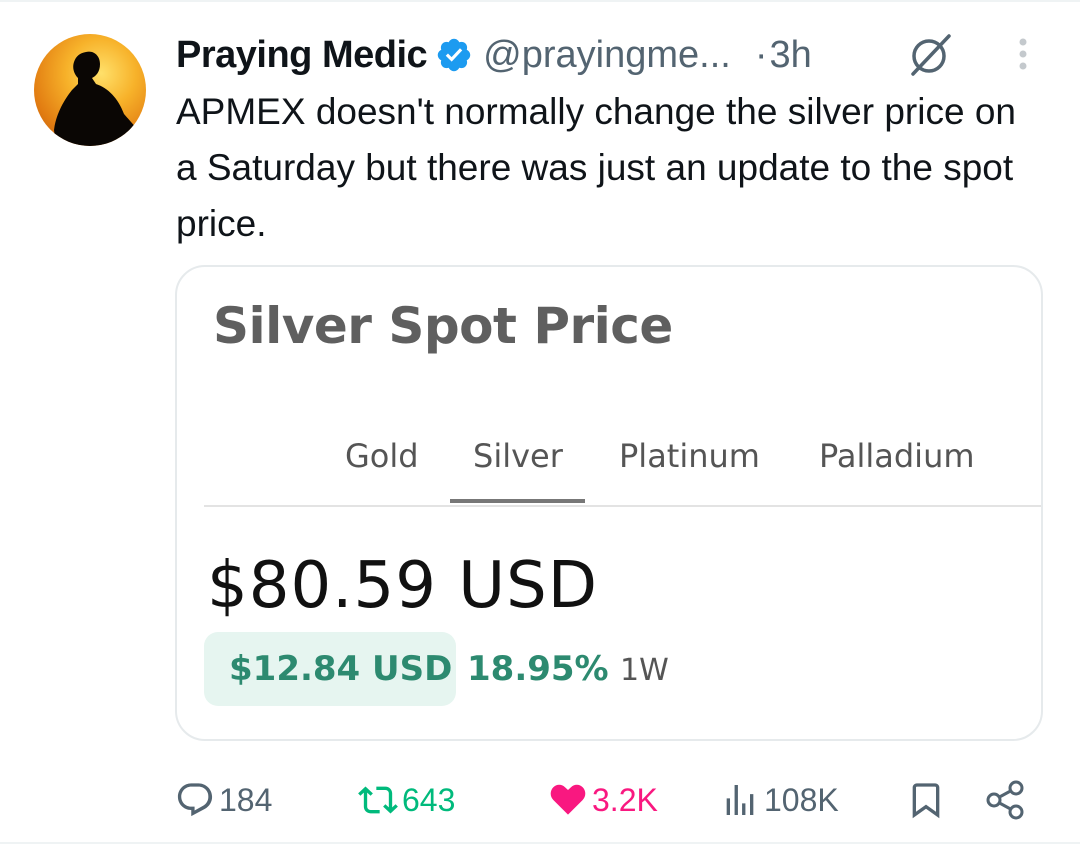  I want to click on tab-palladium: Palladium, so click(897, 456).